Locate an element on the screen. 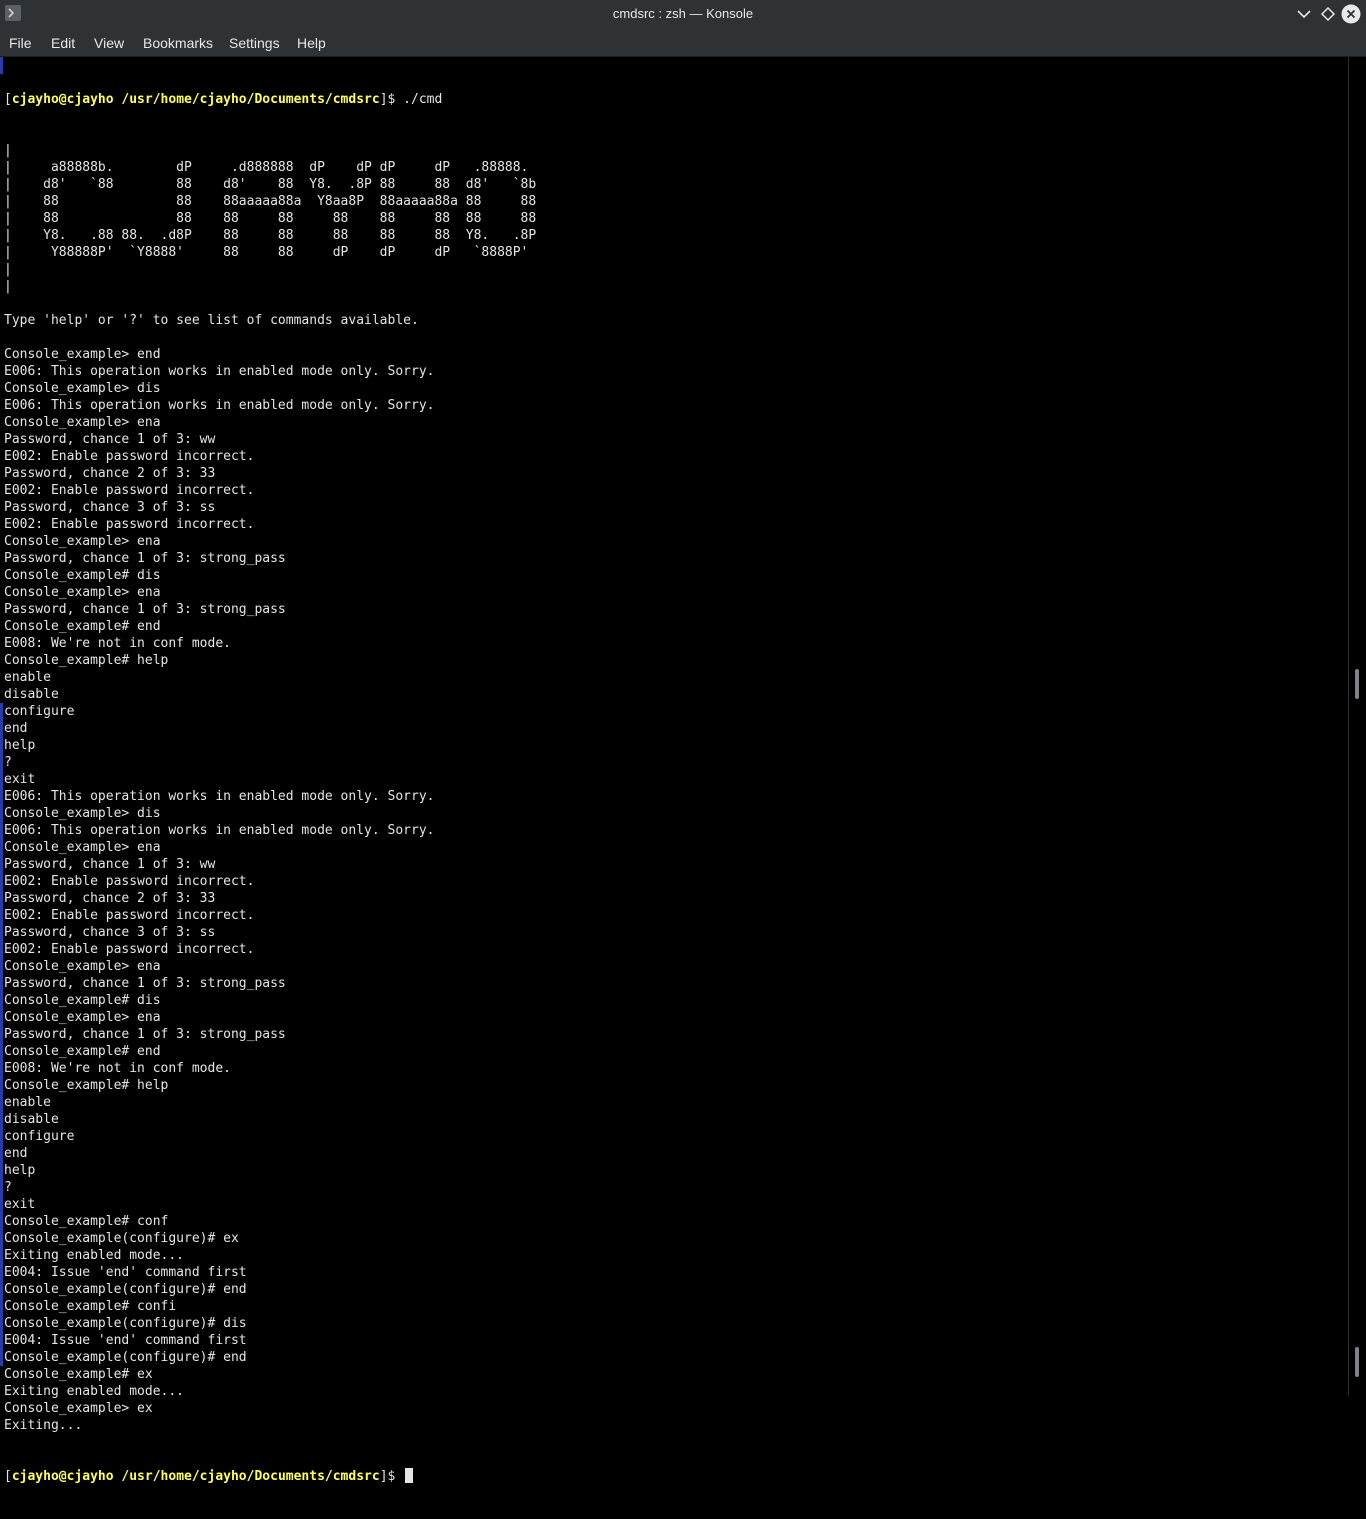 The height and width of the screenshot is (1519, 1366). terminal-line: Console_example# confi is located at coordinates (90, 1306).